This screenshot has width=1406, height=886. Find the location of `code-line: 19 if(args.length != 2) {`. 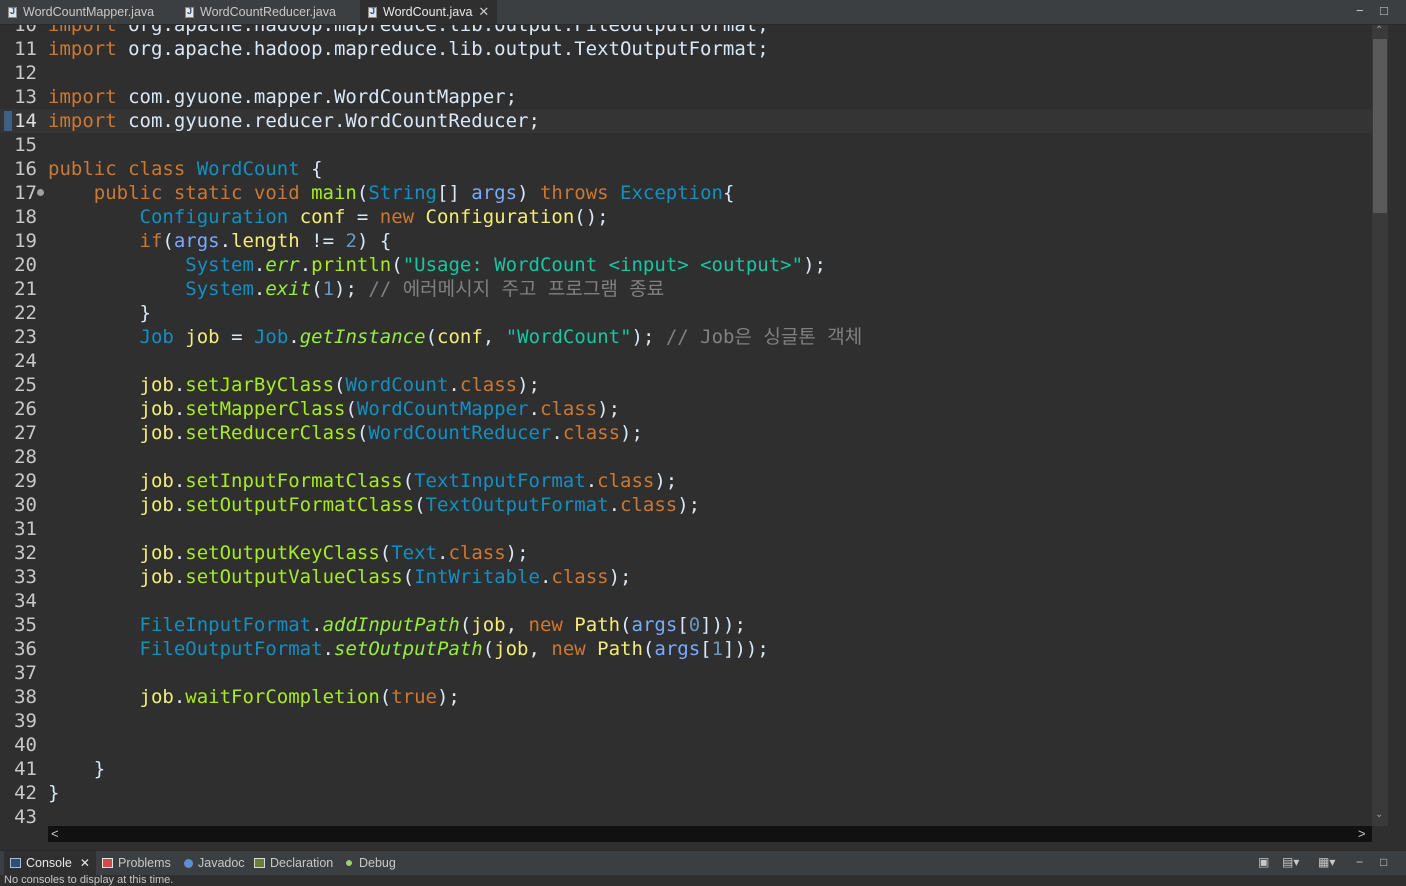

code-line: 19 if(args.length != 2) { is located at coordinates (686, 241).